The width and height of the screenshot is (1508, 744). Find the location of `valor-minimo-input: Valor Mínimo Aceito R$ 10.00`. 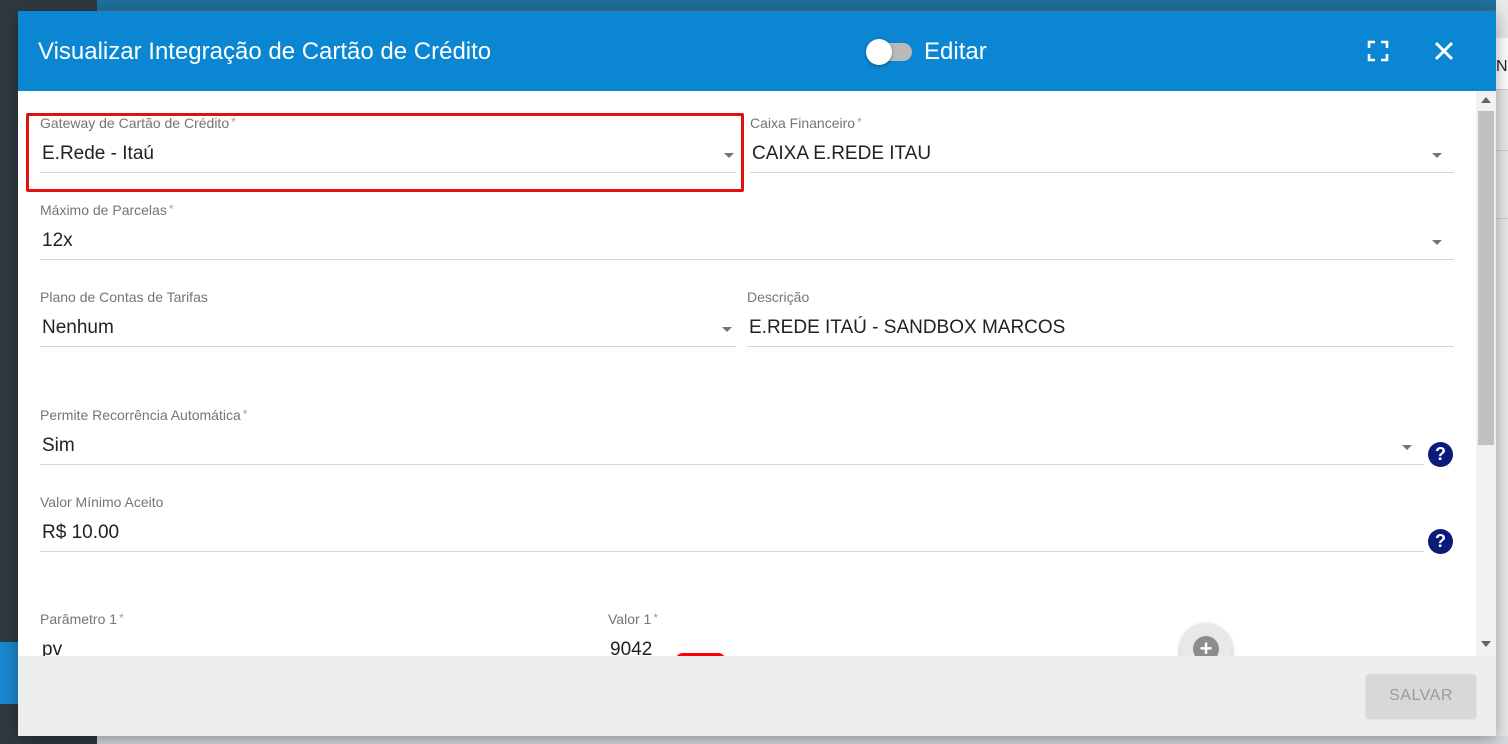

valor-minimo-input: Valor Mínimo Aceito R$ 10.00 is located at coordinates (732, 524).